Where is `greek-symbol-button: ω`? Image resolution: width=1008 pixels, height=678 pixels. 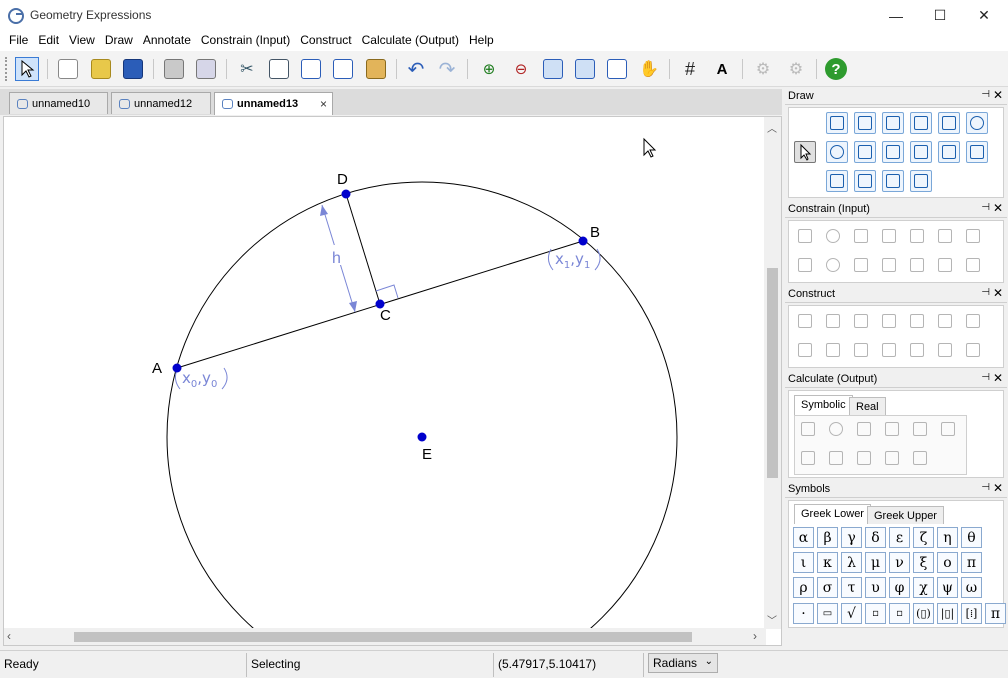 greek-symbol-button: ω is located at coordinates (971, 587).